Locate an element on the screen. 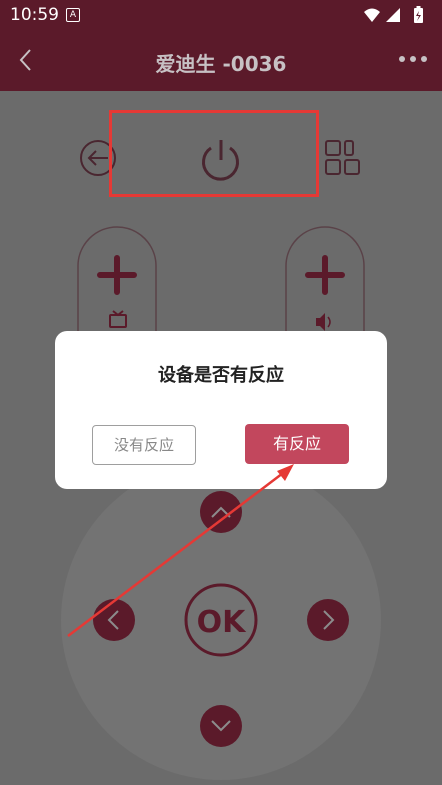 This screenshot has width=442, height=785. signal-icon is located at coordinates (393, 15).